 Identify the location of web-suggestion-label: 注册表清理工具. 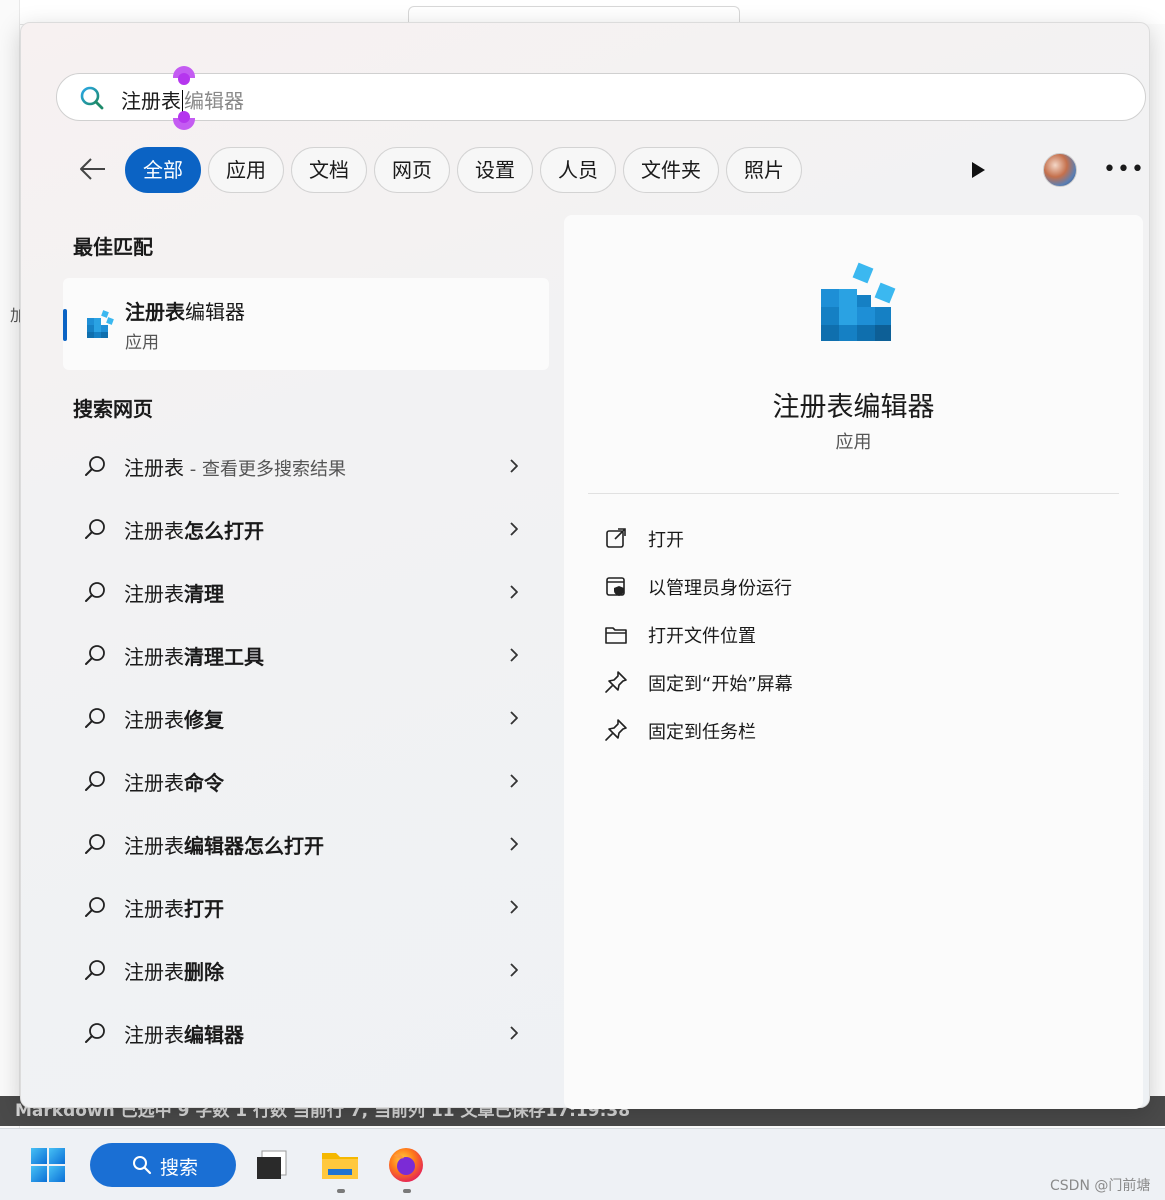
(194, 655).